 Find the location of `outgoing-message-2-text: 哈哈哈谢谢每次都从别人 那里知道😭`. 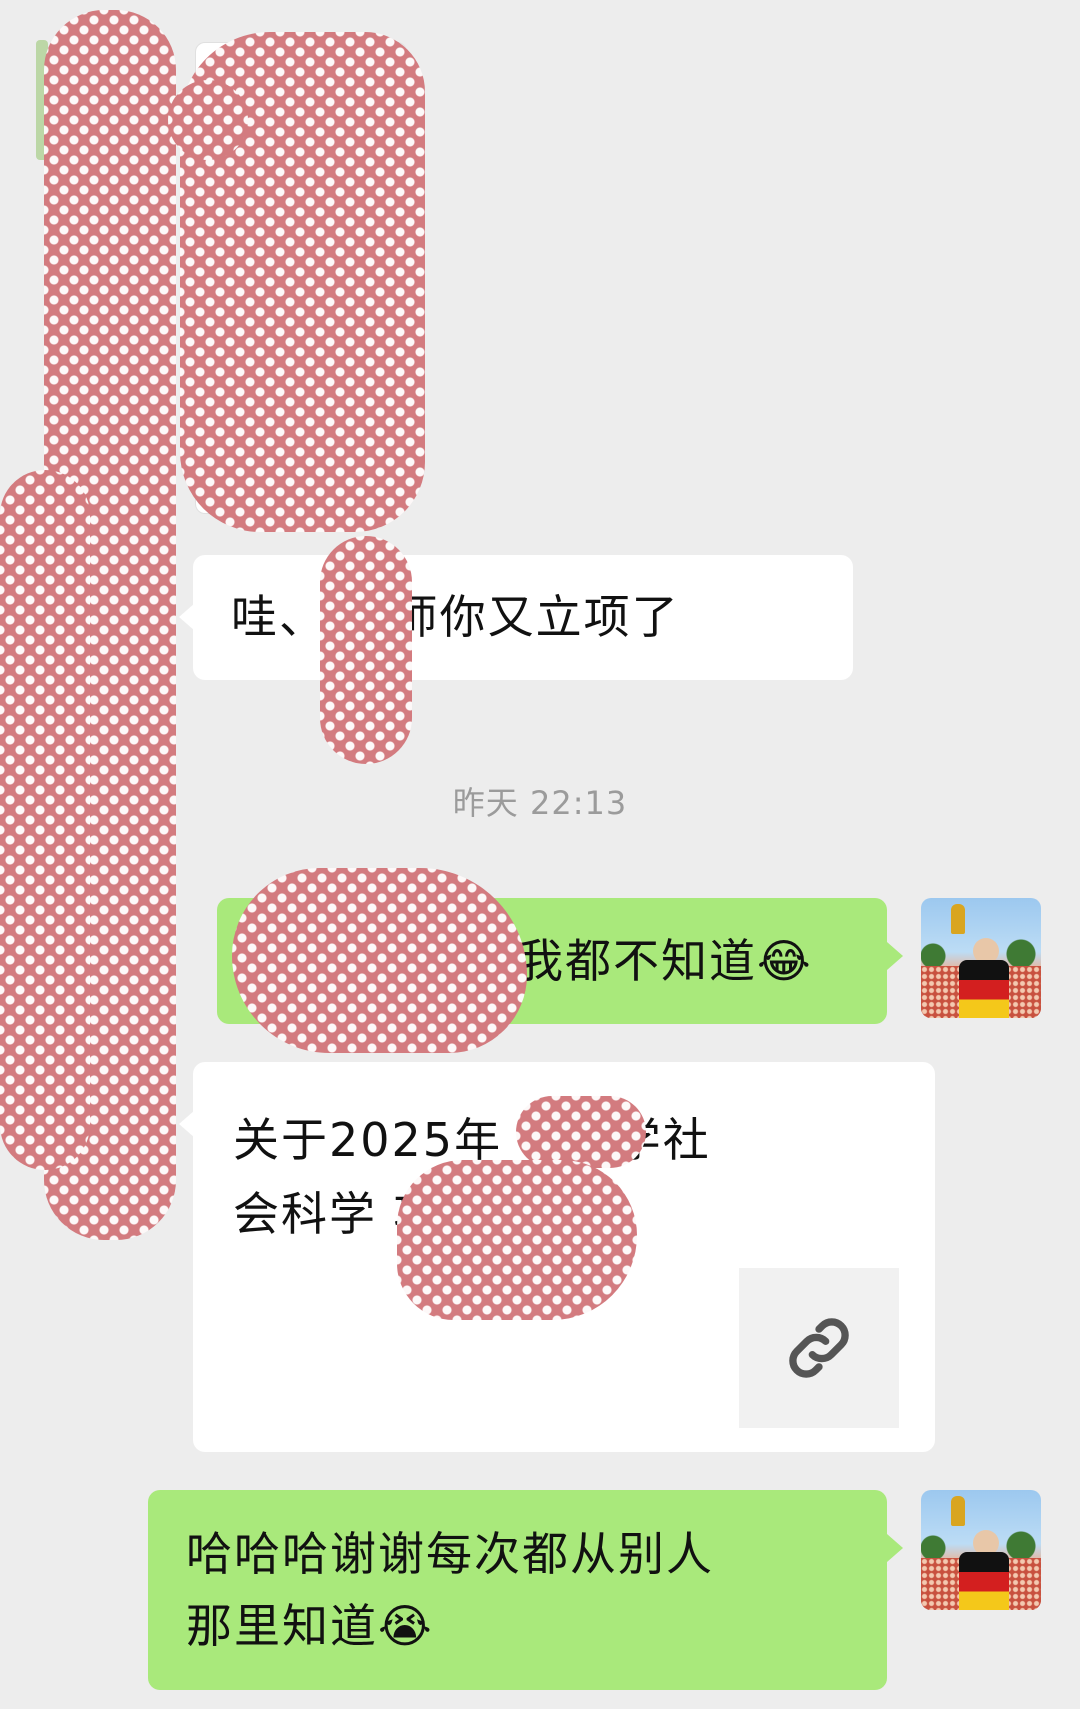

outgoing-message-2-text: 哈哈哈谢谢每次都从别人 那里知道😭 is located at coordinates (450, 1590).